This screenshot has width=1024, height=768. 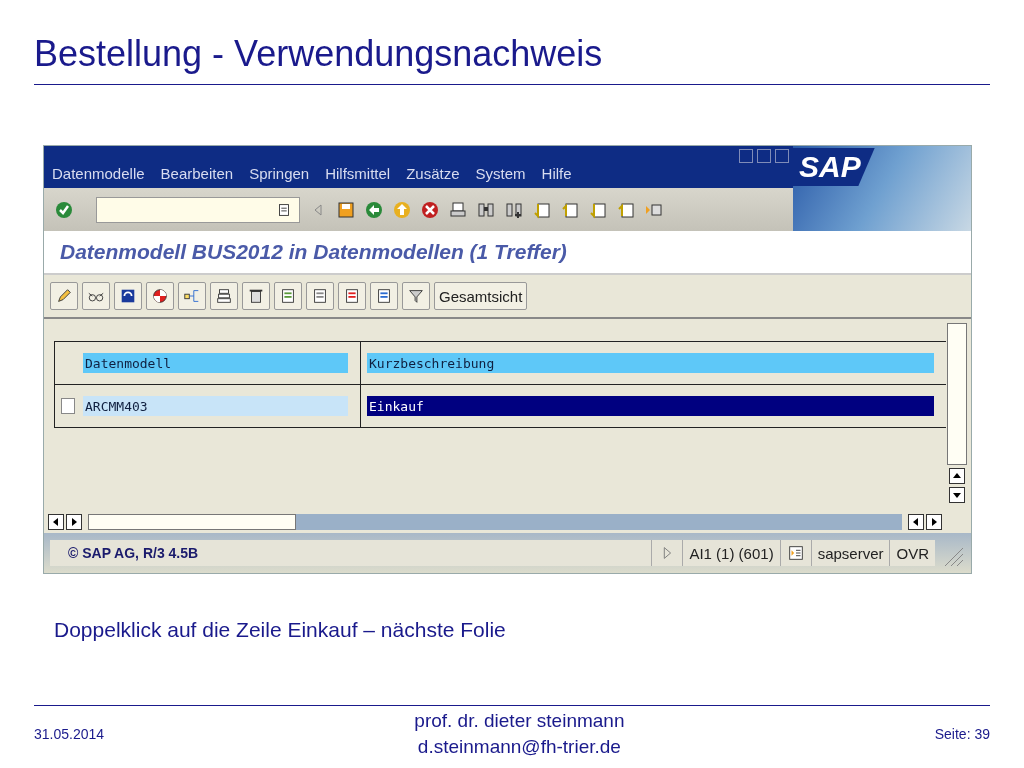 I want to click on edit-button, so click(x=64, y=296).